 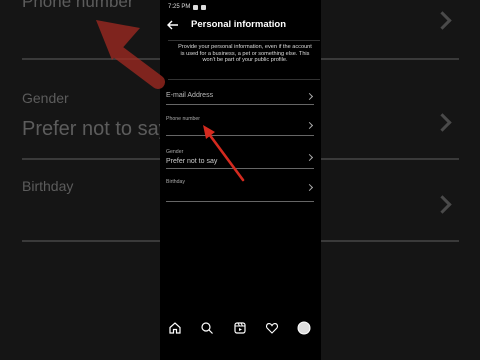 What do you see at coordinates (240, 158) in the screenshot?
I see `gender-row: Gender Prefer not to say` at bounding box center [240, 158].